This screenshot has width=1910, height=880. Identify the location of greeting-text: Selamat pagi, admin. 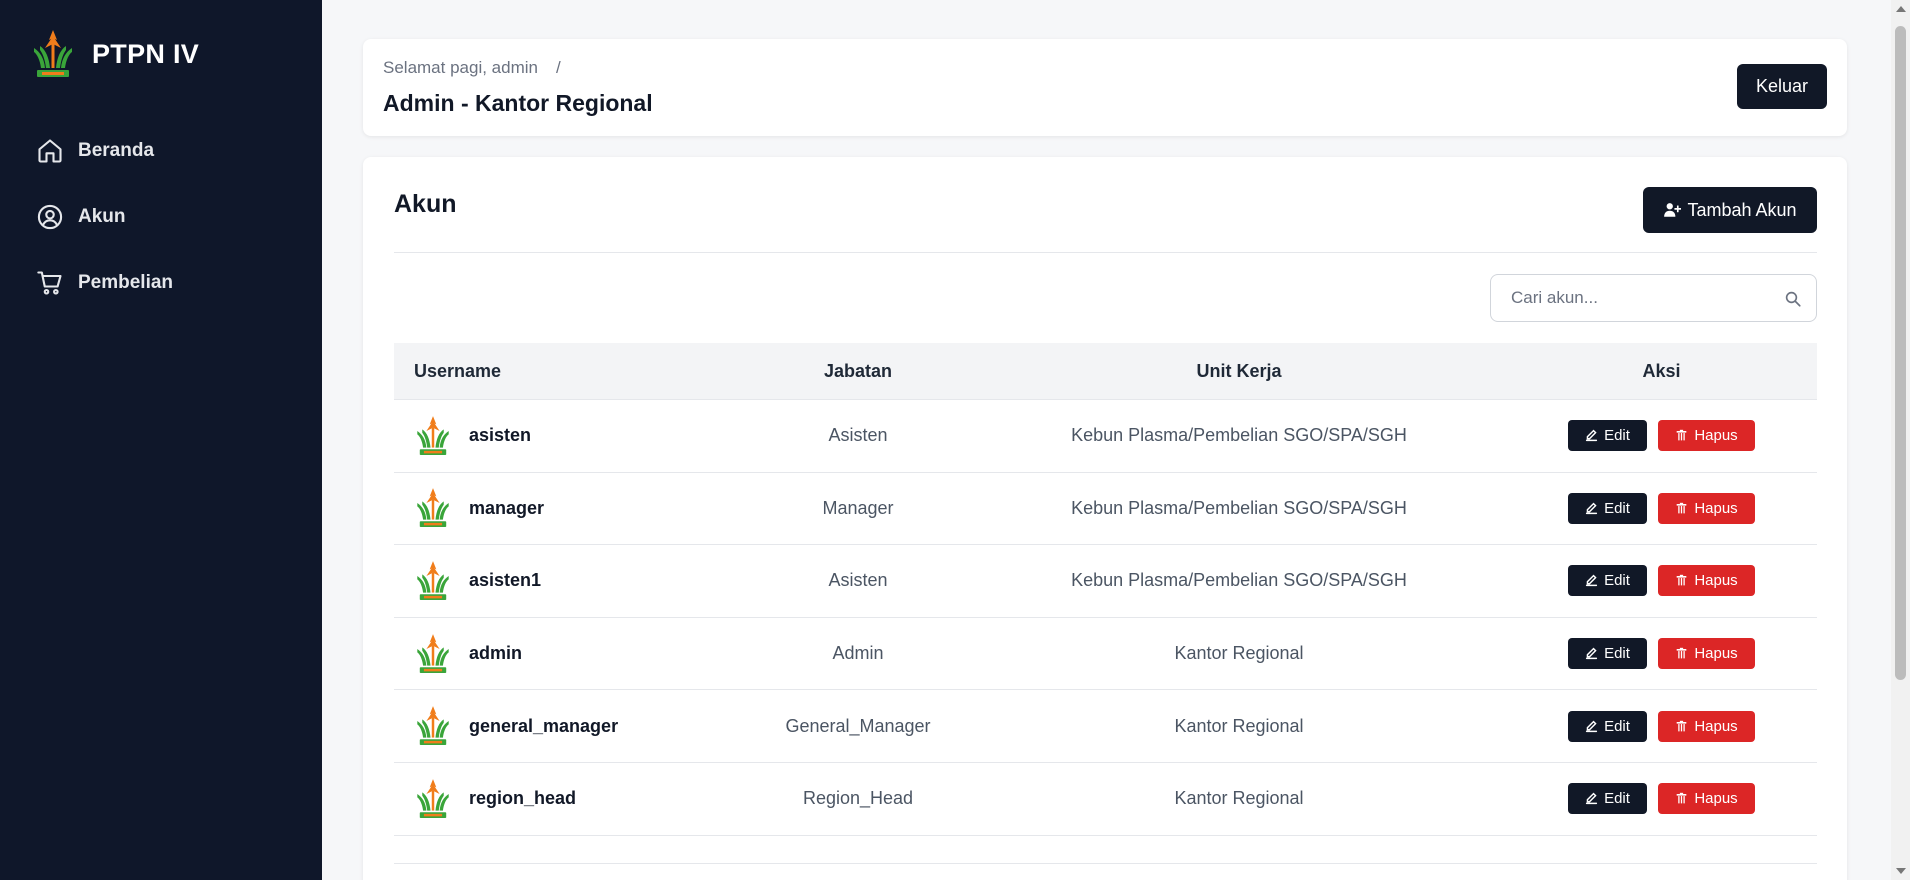
(460, 67).